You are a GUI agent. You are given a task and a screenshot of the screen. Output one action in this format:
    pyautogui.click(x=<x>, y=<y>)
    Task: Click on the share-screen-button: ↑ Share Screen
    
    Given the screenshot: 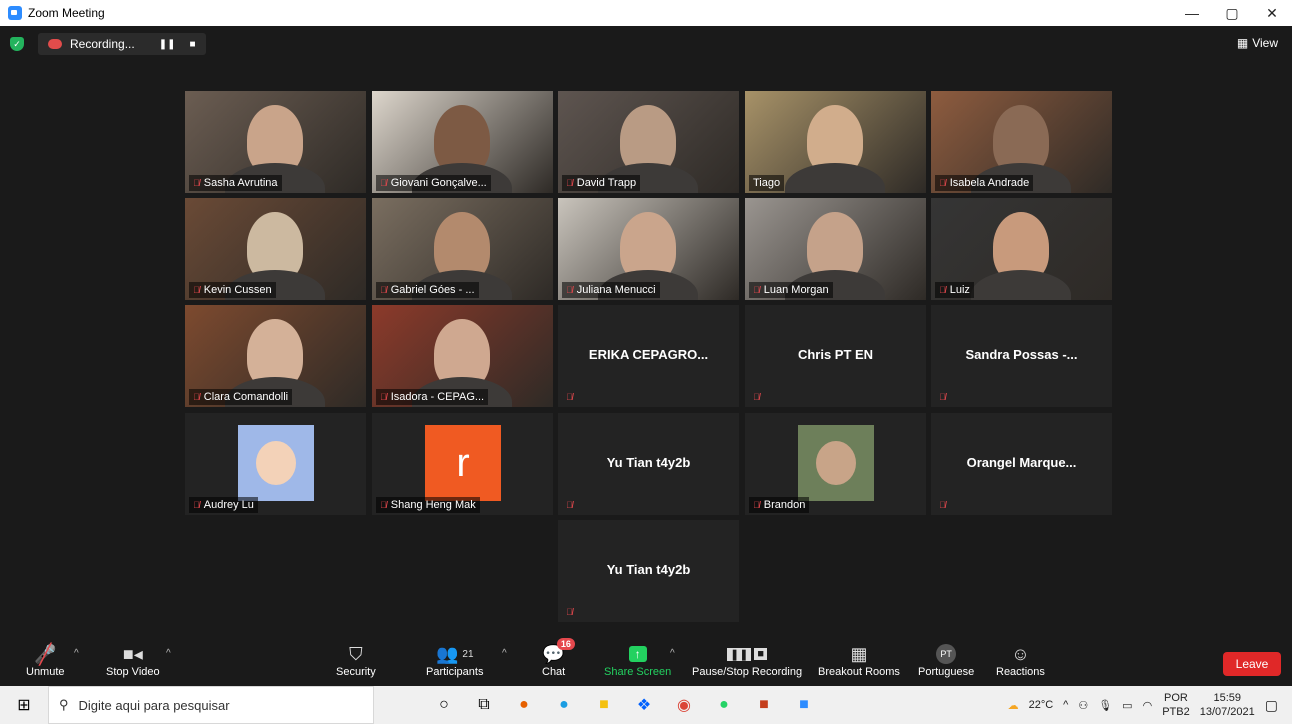 What is the action you would take?
    pyautogui.click(x=637, y=660)
    